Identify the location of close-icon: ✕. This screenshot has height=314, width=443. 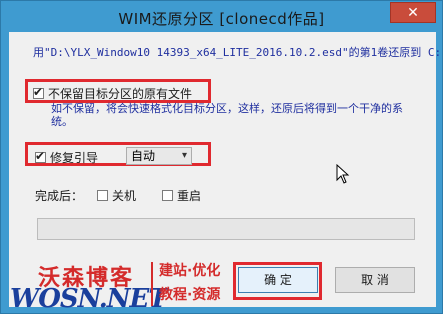
(413, 13).